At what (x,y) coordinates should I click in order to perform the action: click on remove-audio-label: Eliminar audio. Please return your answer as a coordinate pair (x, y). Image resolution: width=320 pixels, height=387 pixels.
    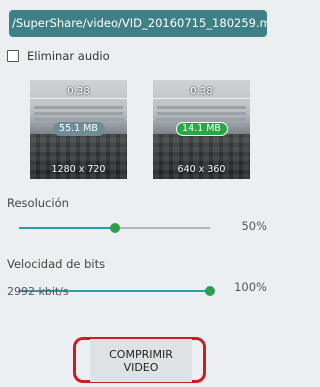
    Looking at the image, I should click on (68, 56).